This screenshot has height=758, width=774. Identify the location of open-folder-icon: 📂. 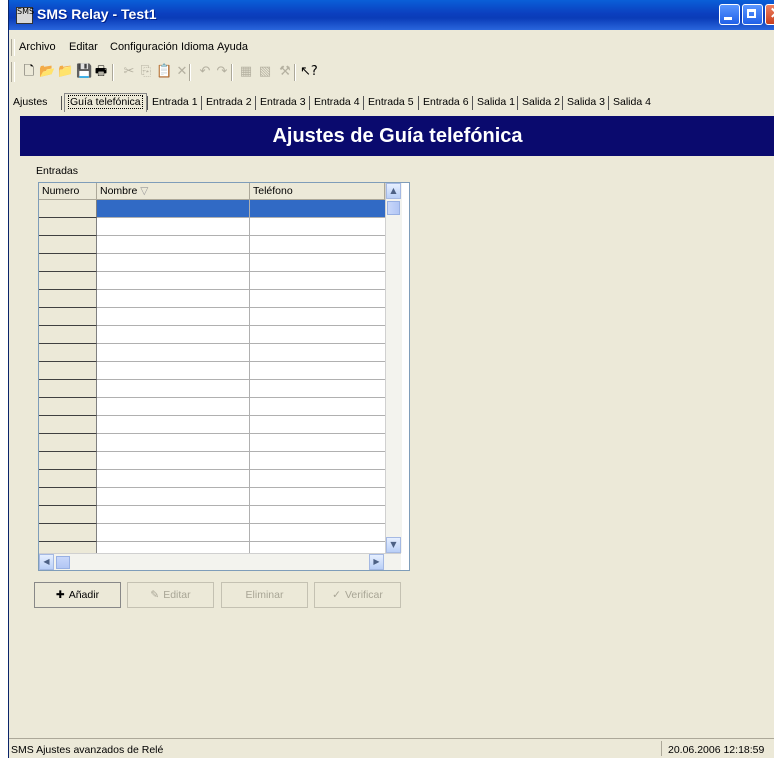
(47, 72).